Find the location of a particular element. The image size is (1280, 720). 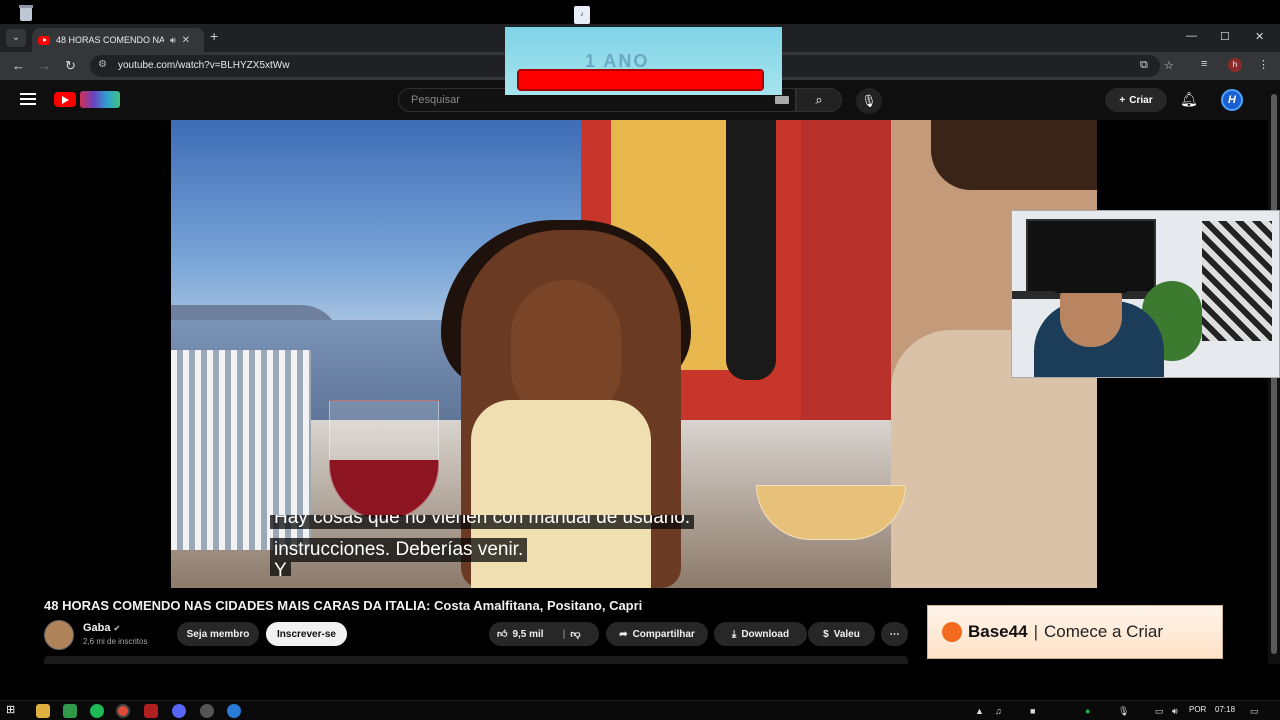

account-avatar: H is located at coordinates (1232, 100).